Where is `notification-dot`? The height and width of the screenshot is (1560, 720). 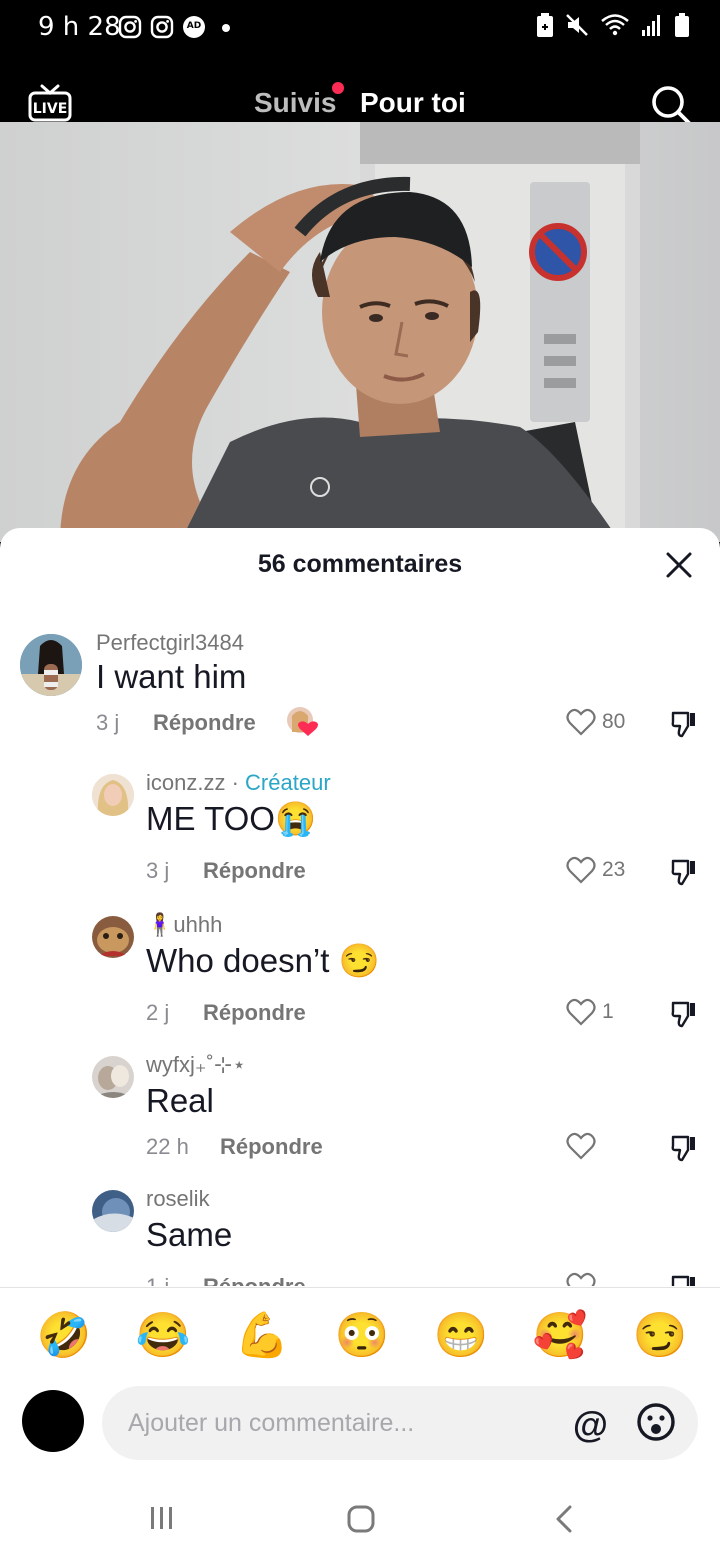
notification-dot is located at coordinates (226, 28).